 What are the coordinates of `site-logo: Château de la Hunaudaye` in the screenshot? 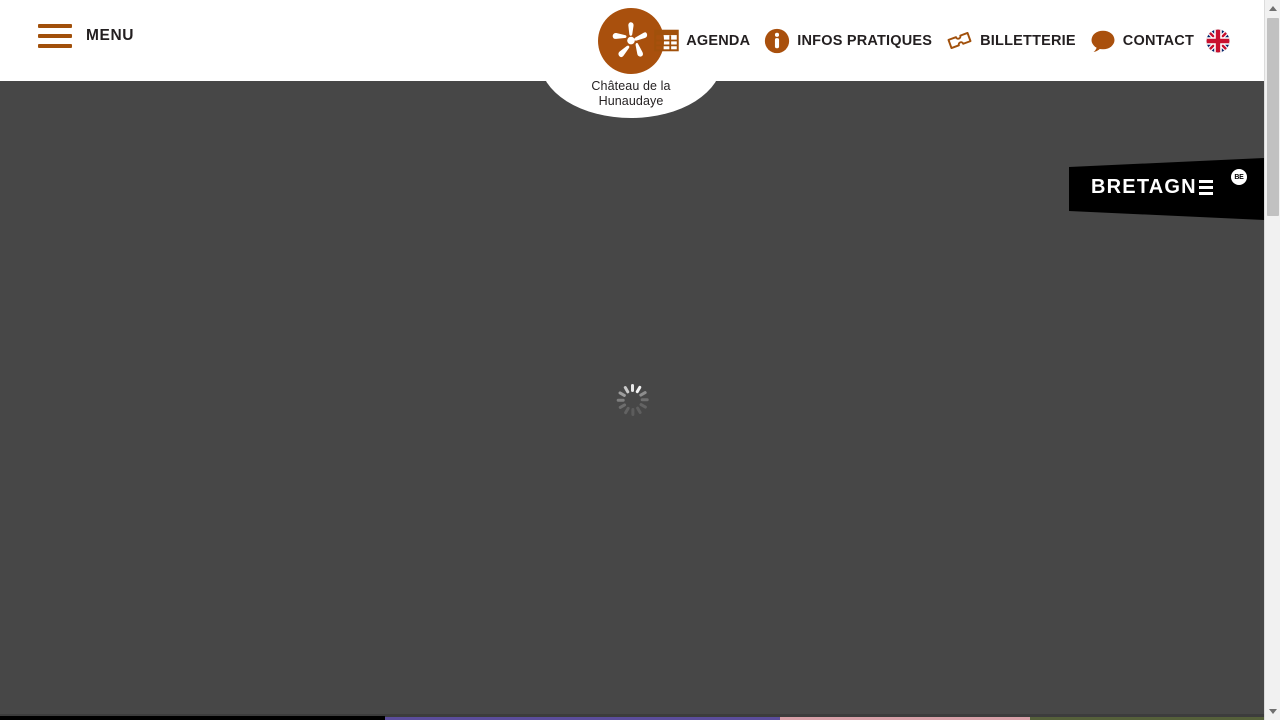 It's located at (631, 58).